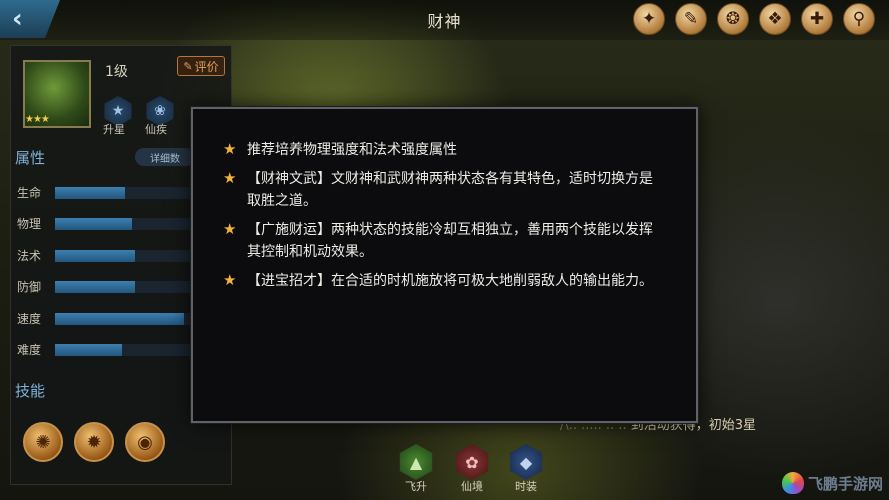  What do you see at coordinates (416, 462) in the screenshot?
I see `tab-ascend-icon: ▲` at bounding box center [416, 462].